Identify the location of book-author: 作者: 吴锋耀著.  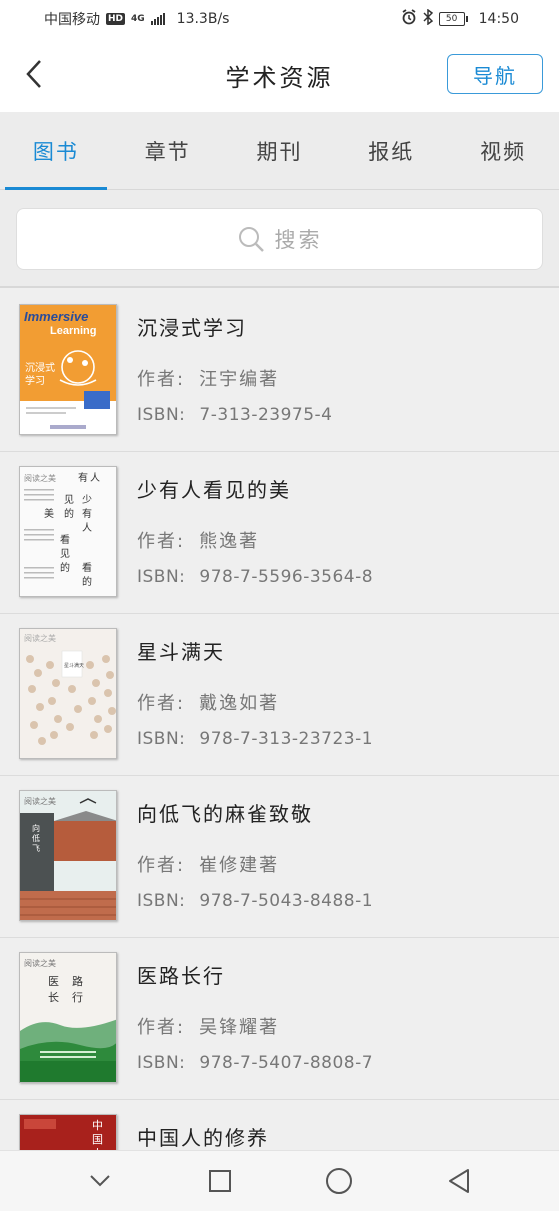
(255, 1026).